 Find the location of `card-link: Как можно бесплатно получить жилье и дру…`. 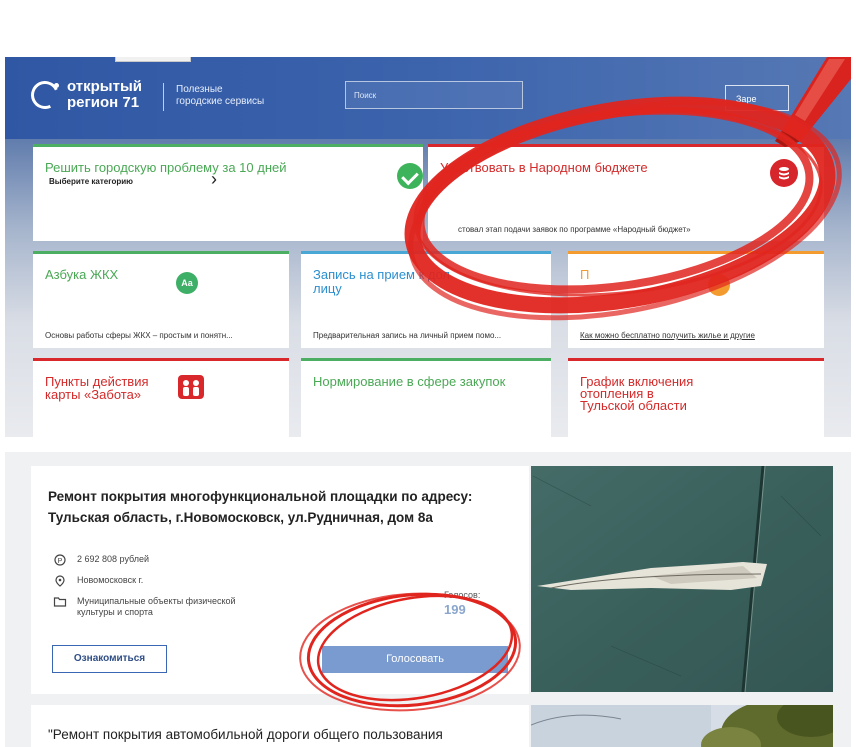

card-link: Как можно бесплатно получить жилье и дру… is located at coordinates (667, 335).